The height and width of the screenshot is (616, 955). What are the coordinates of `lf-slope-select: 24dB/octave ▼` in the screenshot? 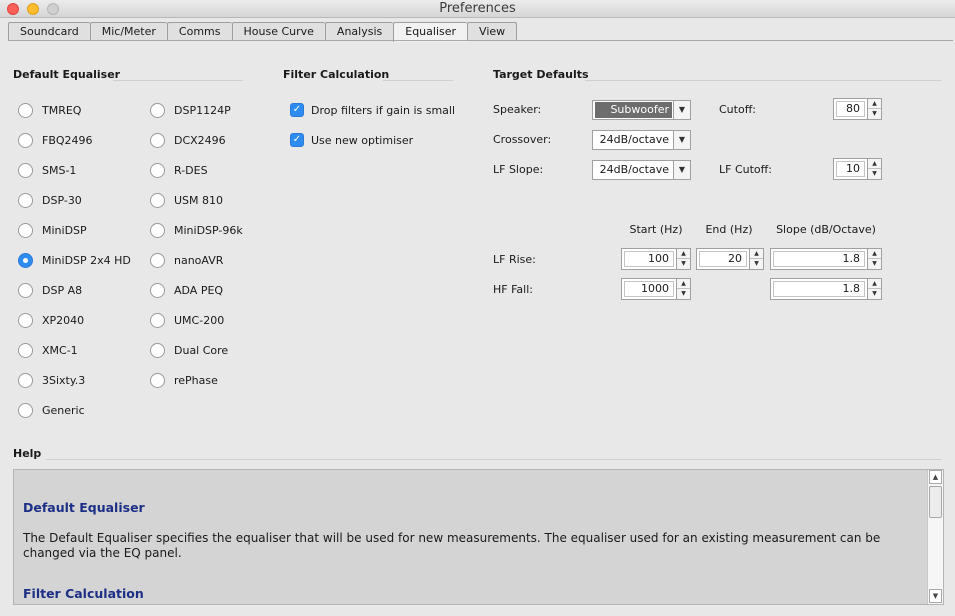 It's located at (641, 170).